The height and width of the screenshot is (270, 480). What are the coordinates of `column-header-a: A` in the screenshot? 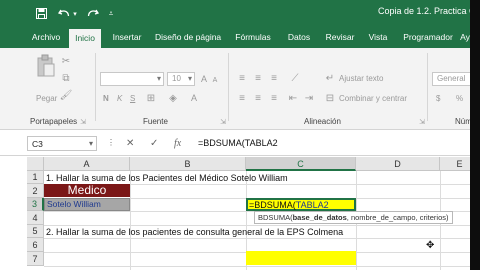 It's located at (87, 164).